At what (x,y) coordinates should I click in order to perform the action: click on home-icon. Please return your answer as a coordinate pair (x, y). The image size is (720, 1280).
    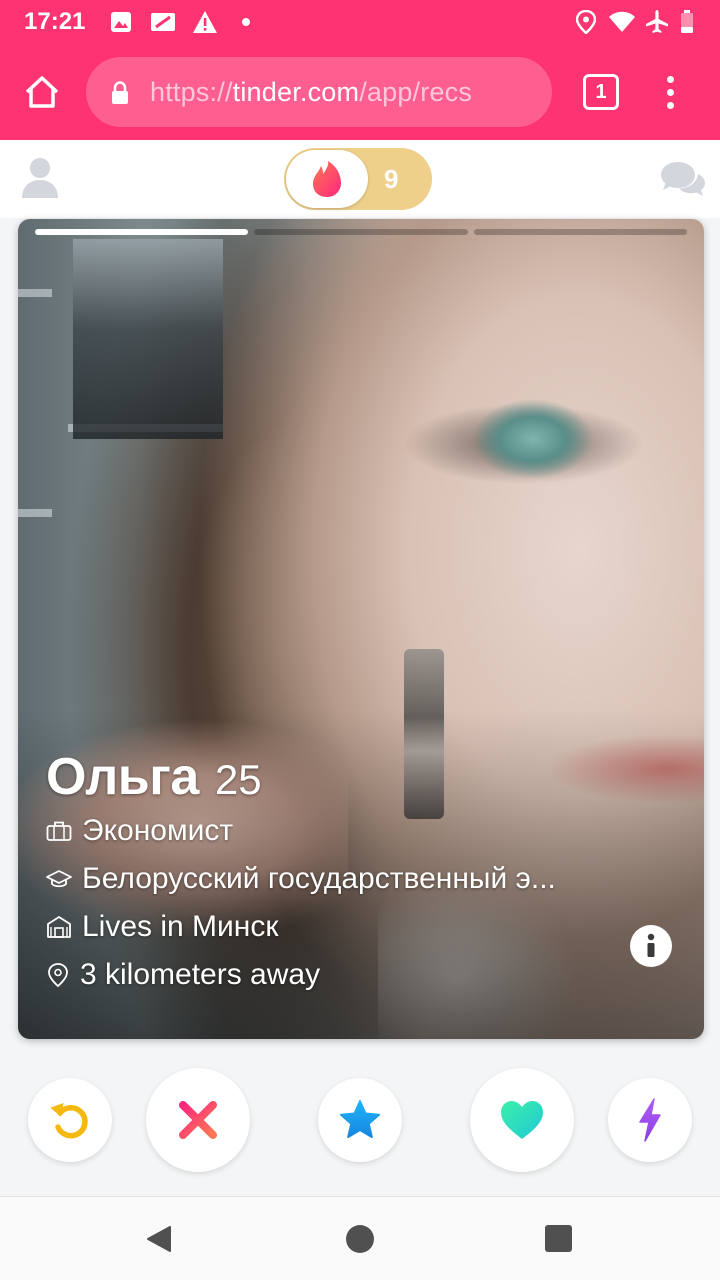
    Looking at the image, I should click on (42, 92).